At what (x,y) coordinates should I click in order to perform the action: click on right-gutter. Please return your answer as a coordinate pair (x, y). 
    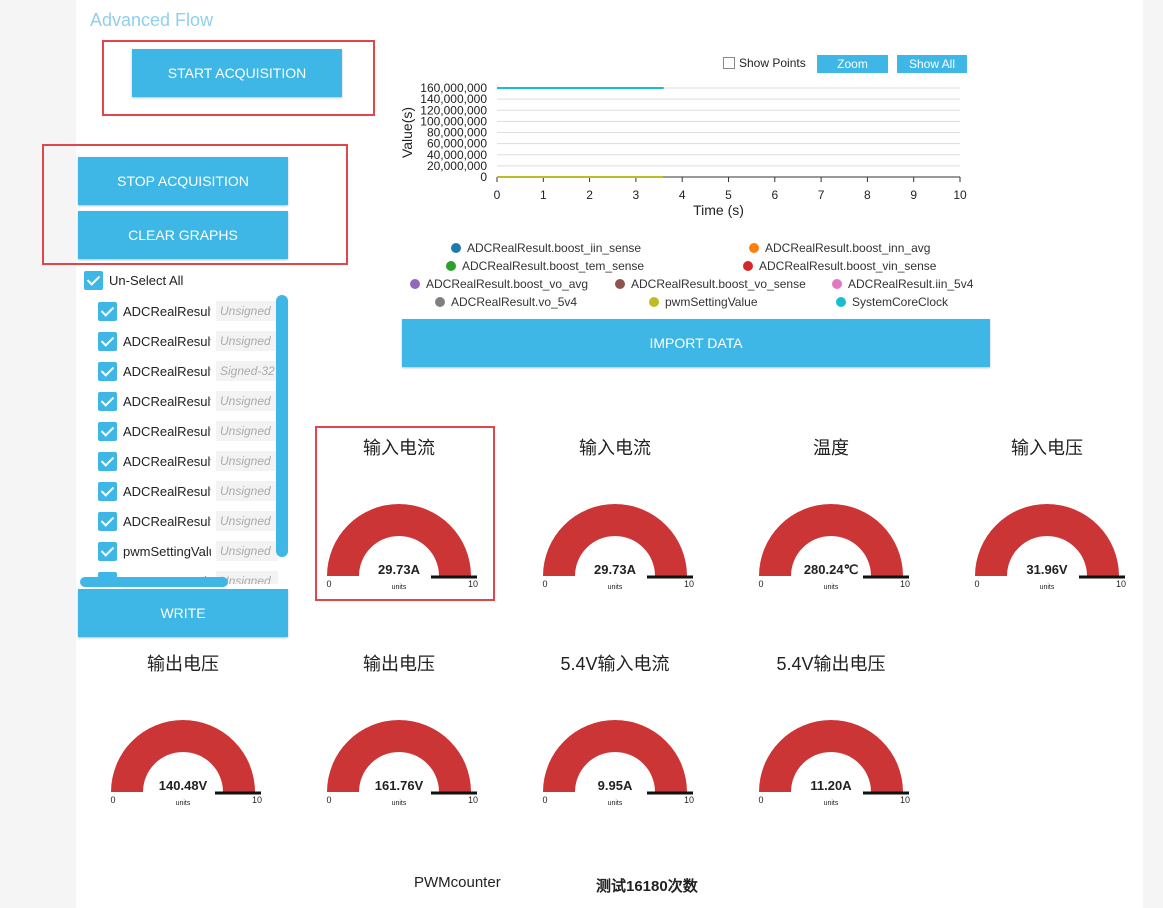
    Looking at the image, I should click on (1153, 454).